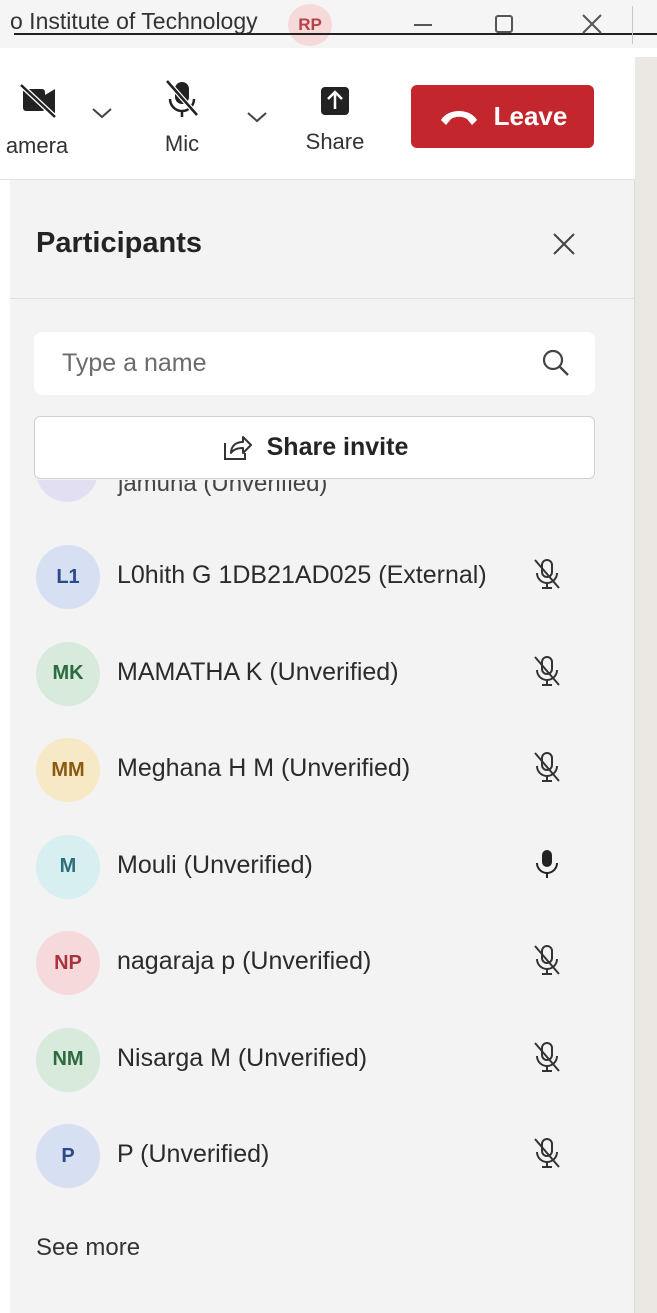 The height and width of the screenshot is (1313, 657). Describe the element at coordinates (193, 1154) in the screenshot. I see `participant-name: P (Unverified)` at that location.